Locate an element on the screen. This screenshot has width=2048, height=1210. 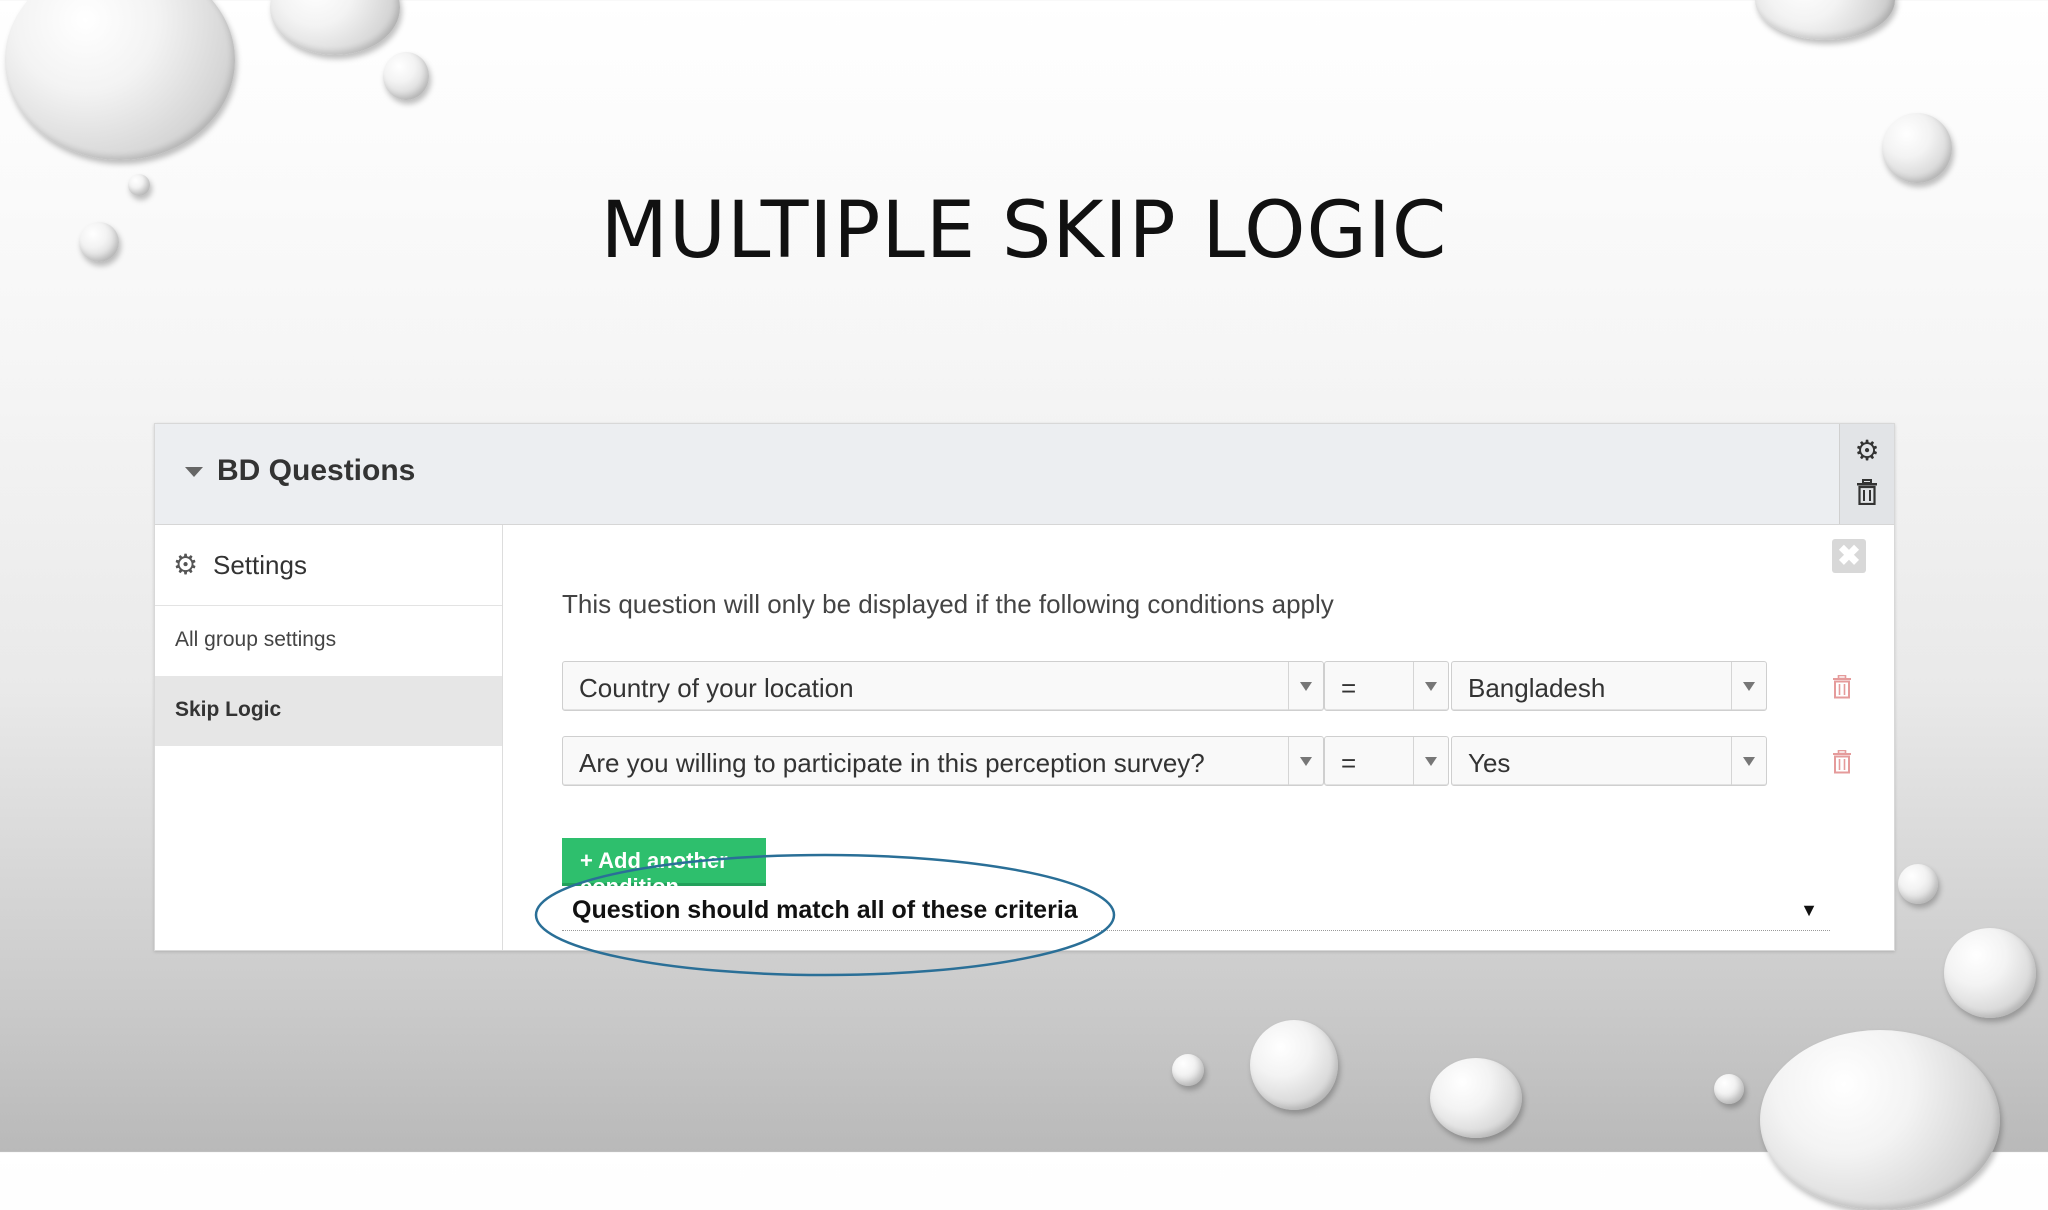
value-select: Bangladesh is located at coordinates (1609, 686).